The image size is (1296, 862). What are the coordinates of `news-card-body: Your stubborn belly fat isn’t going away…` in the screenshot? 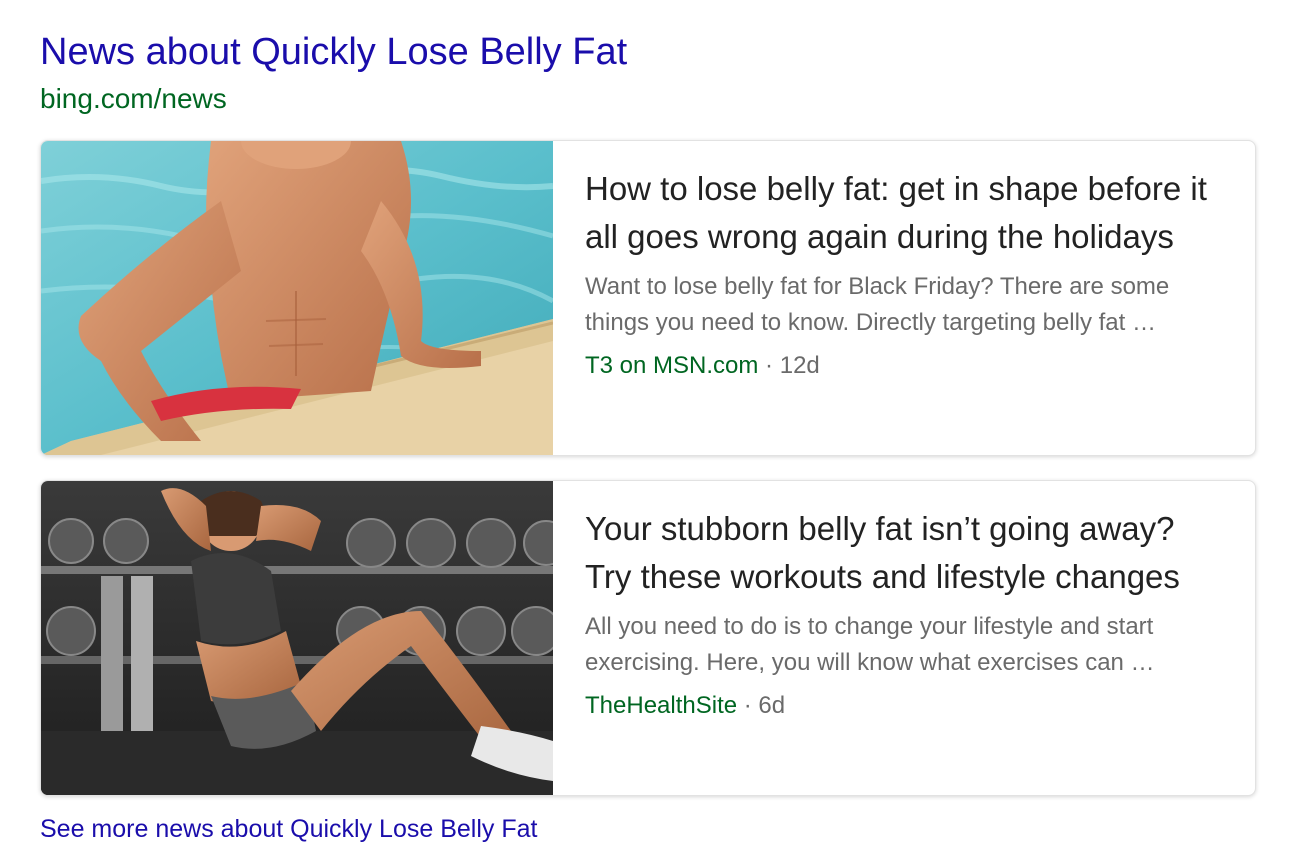 It's located at (905, 614).